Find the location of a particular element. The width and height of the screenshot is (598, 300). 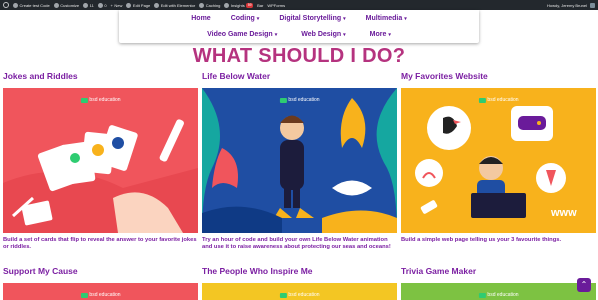

chart-icon is located at coordinates (227, 5).